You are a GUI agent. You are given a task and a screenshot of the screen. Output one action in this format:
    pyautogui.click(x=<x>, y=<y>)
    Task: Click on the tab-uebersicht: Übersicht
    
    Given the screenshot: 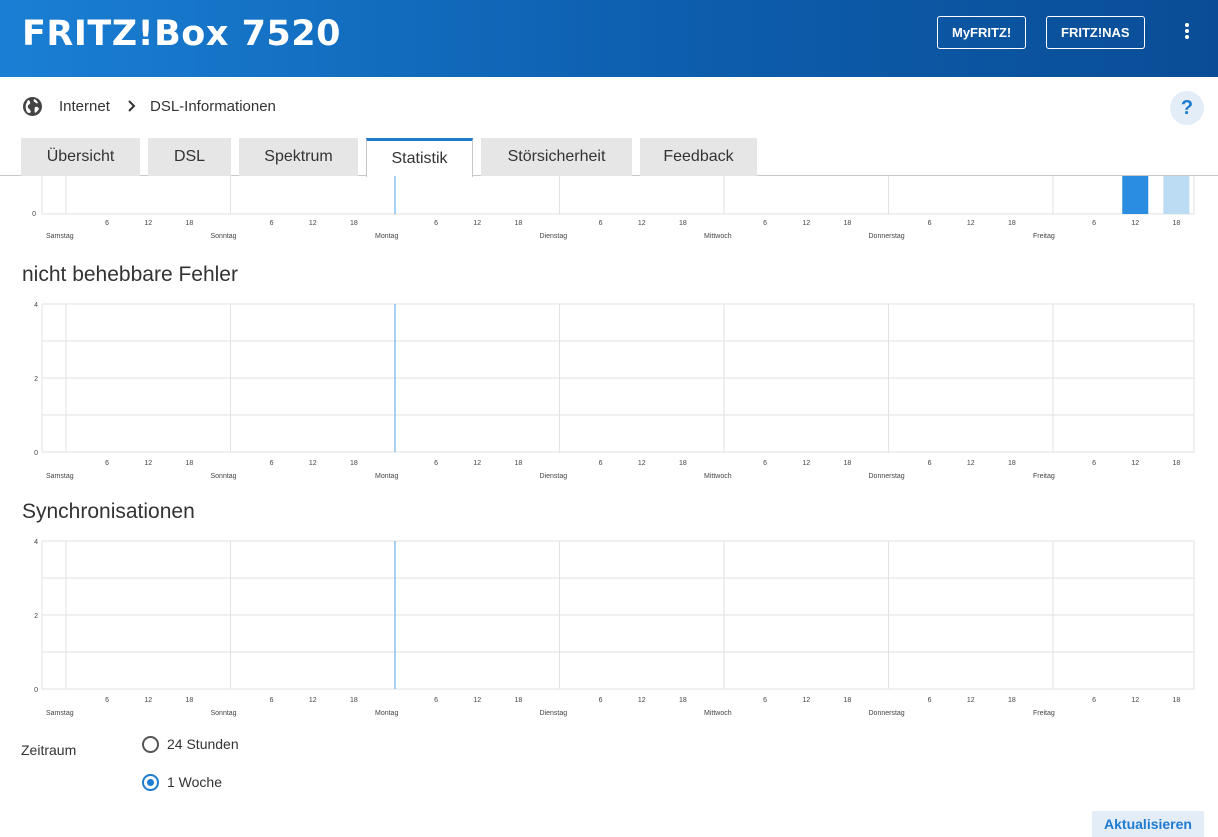 What is the action you would take?
    pyautogui.click(x=80, y=157)
    